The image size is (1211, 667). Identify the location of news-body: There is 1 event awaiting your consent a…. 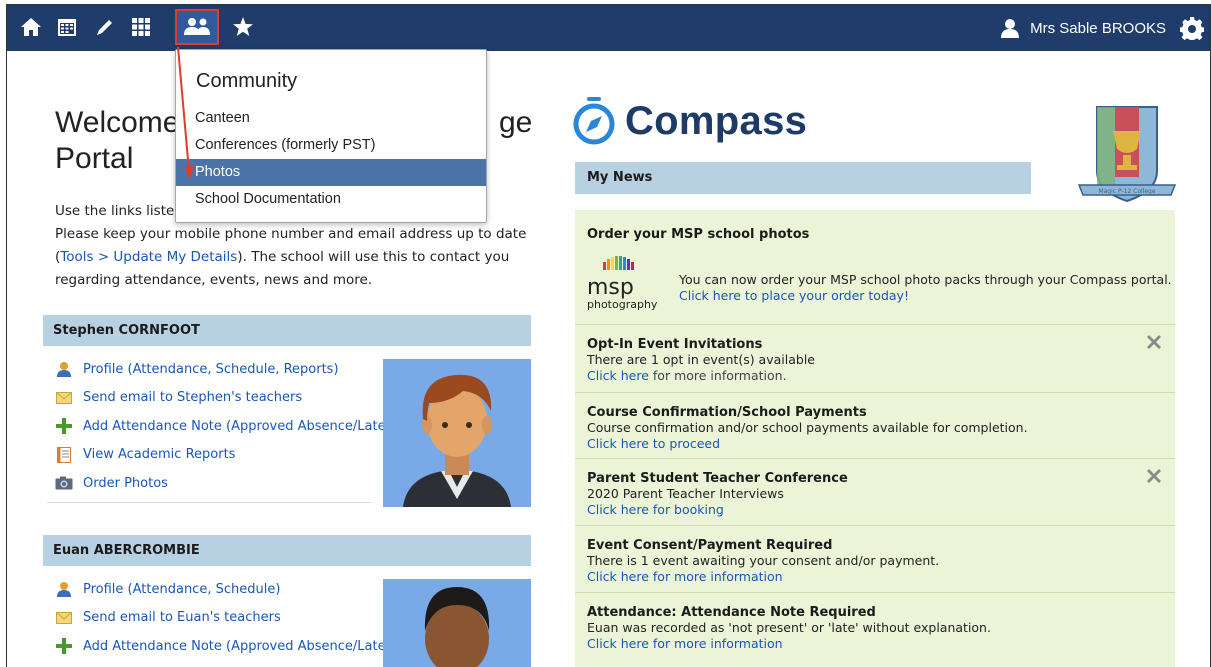
(763, 560).